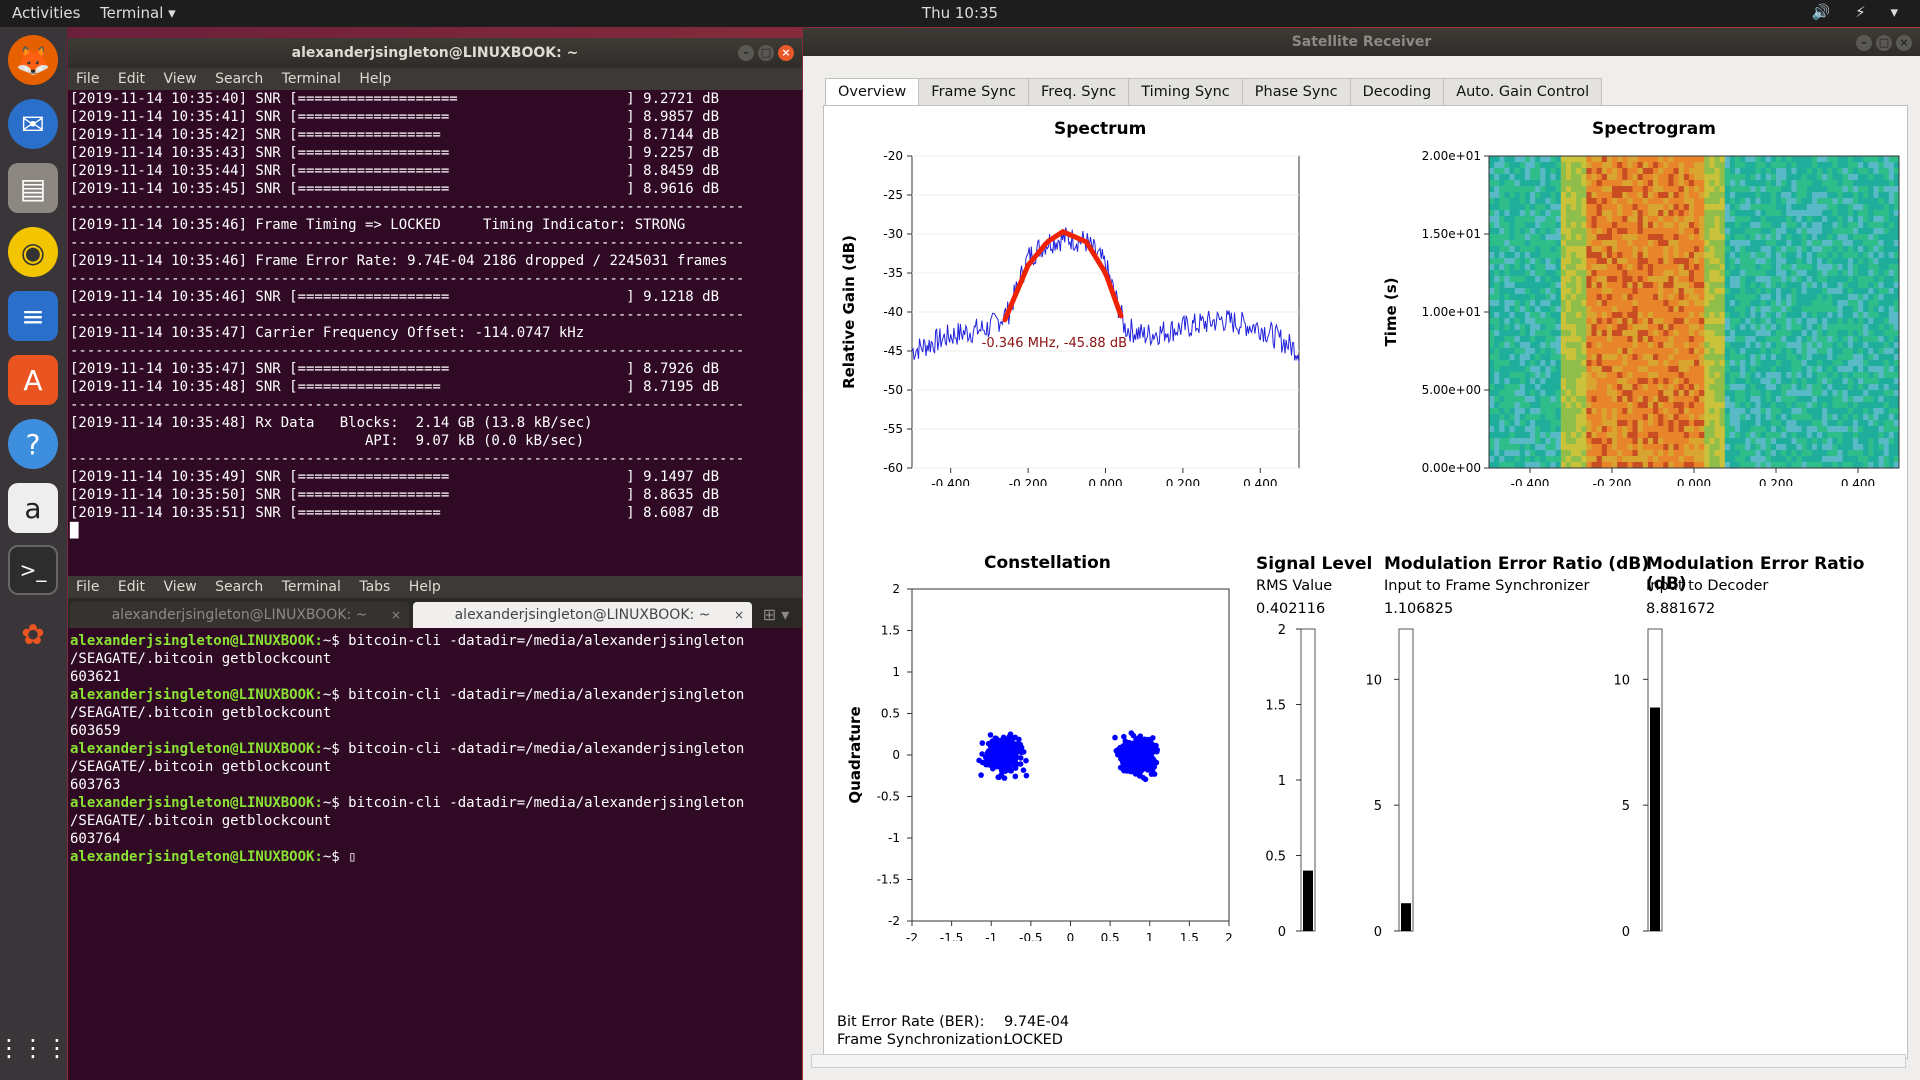  I want to click on rhythmbox-icon: ◉, so click(33, 252).